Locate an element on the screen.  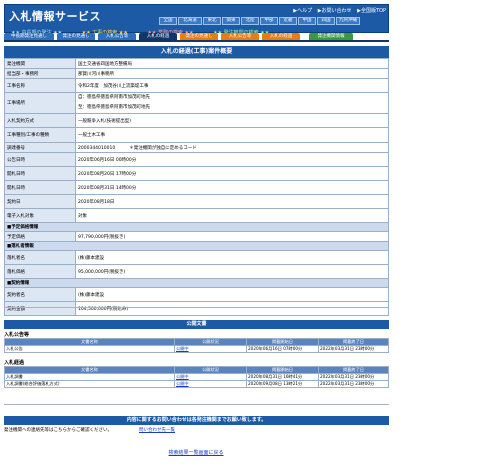
tab-service-outlook: 発注の見通し is located at coordinates (199, 36).